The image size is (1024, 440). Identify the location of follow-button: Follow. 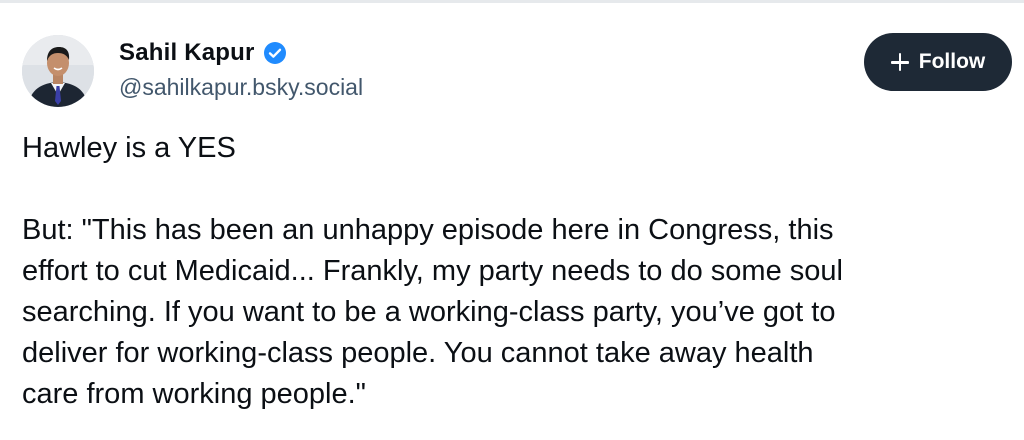
(938, 62).